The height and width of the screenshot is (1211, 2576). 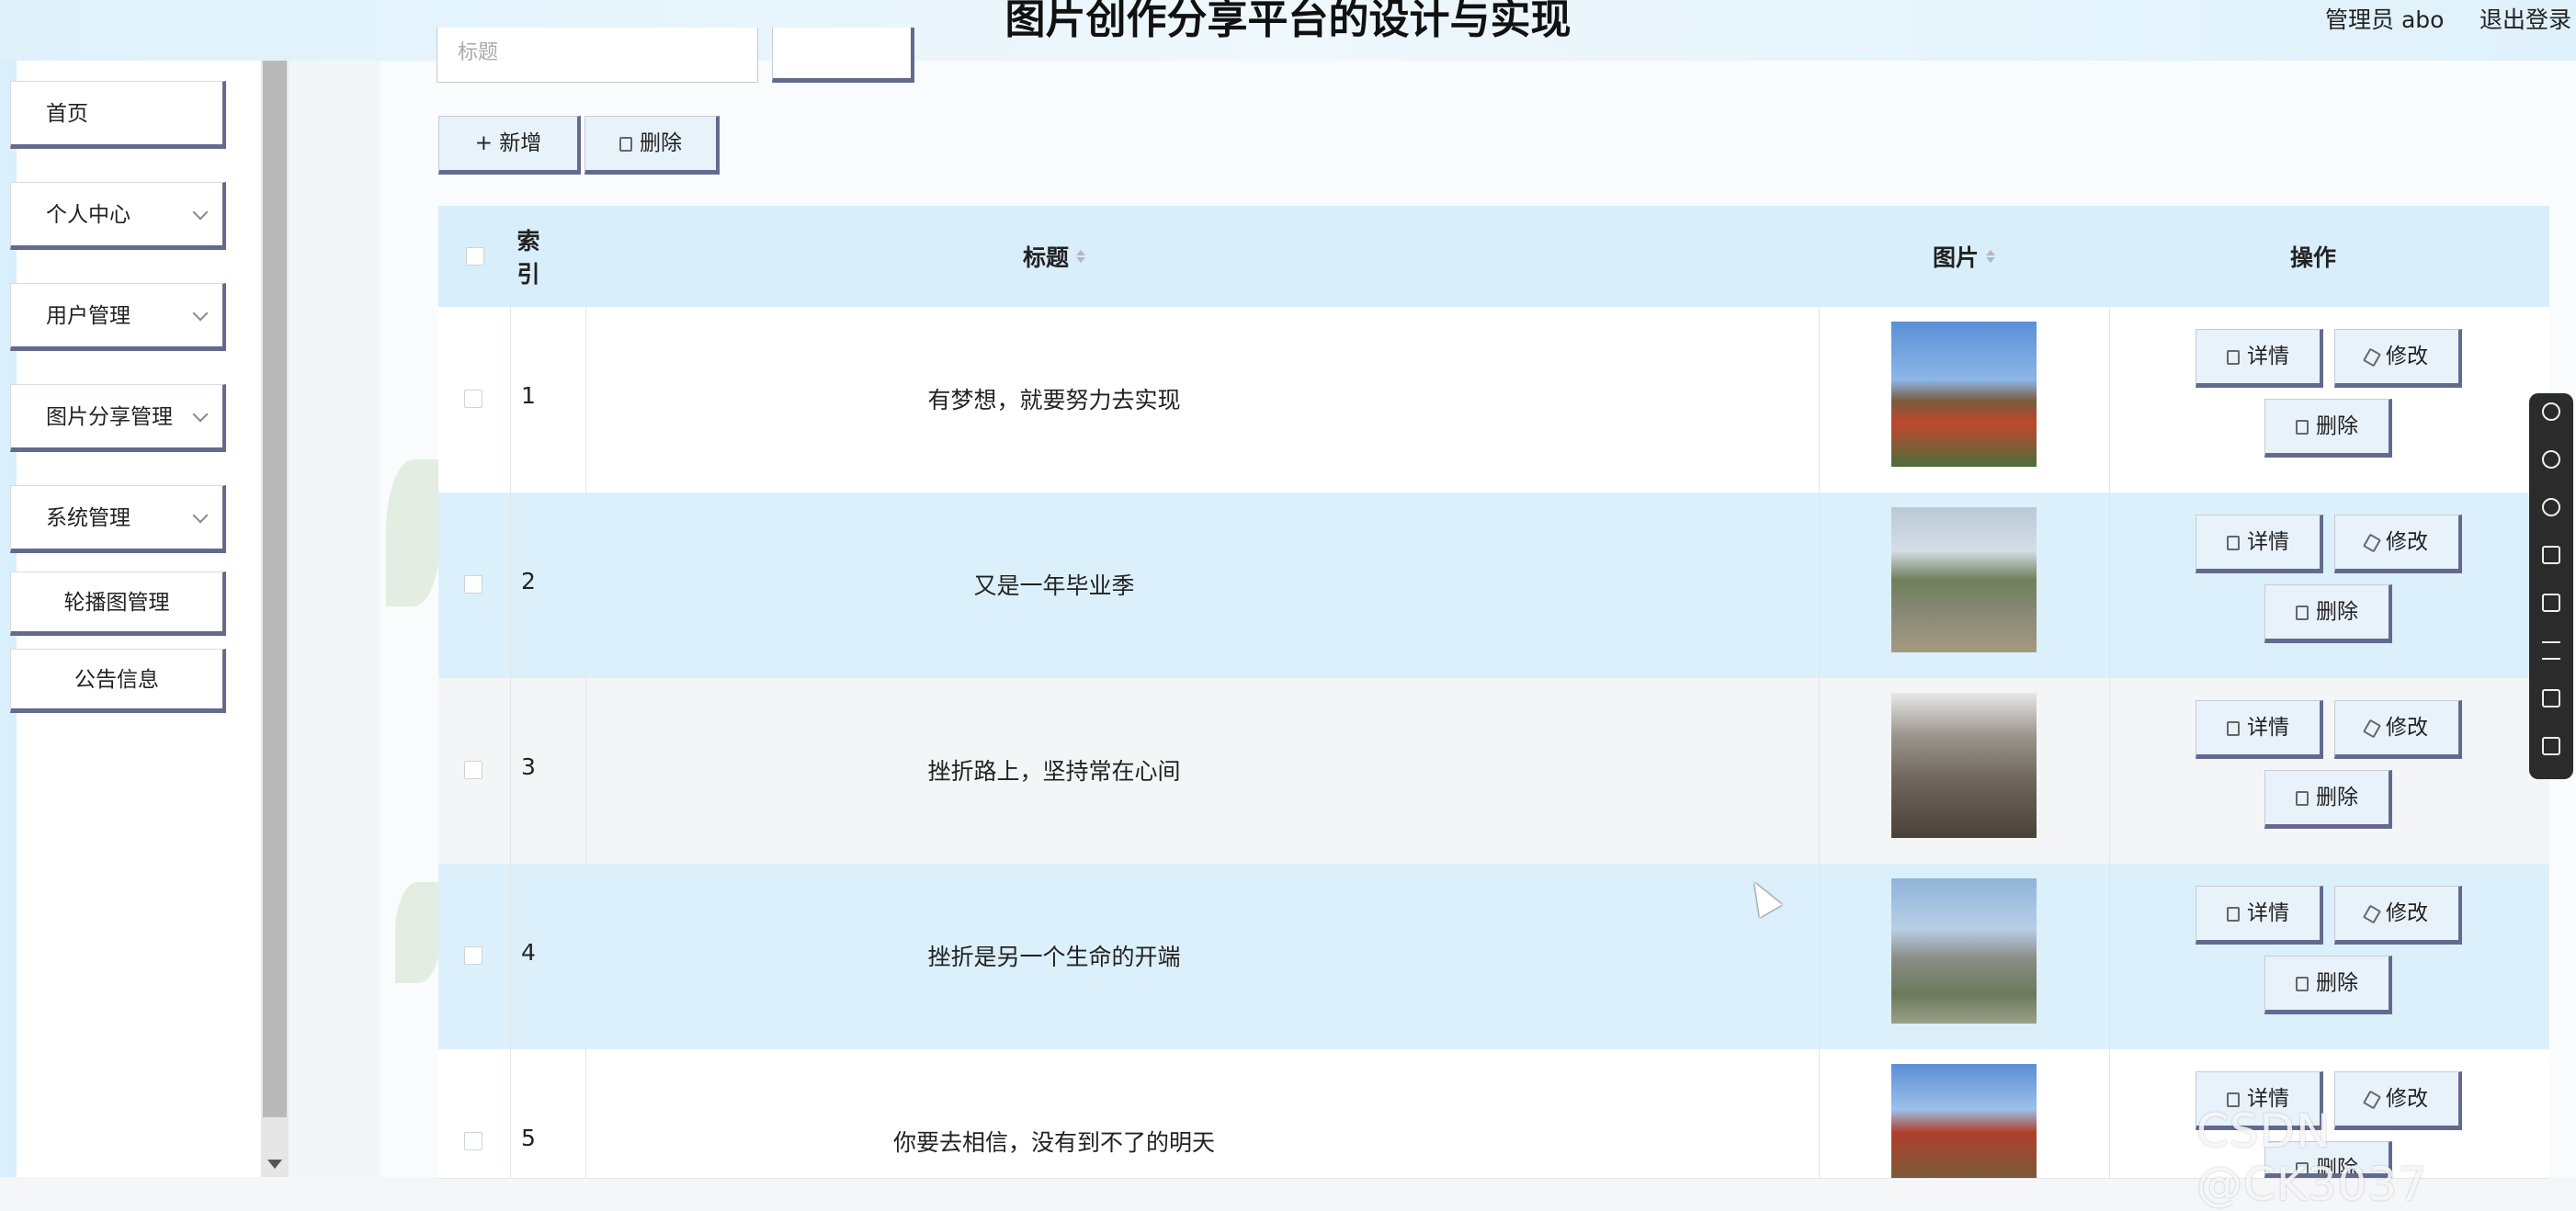 What do you see at coordinates (528, 1138) in the screenshot?
I see `row-index: 5` at bounding box center [528, 1138].